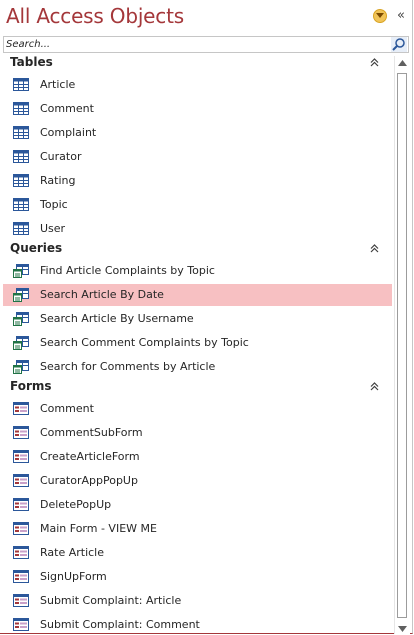  What do you see at coordinates (31, 386) in the screenshot?
I see `group-label: Forms` at bounding box center [31, 386].